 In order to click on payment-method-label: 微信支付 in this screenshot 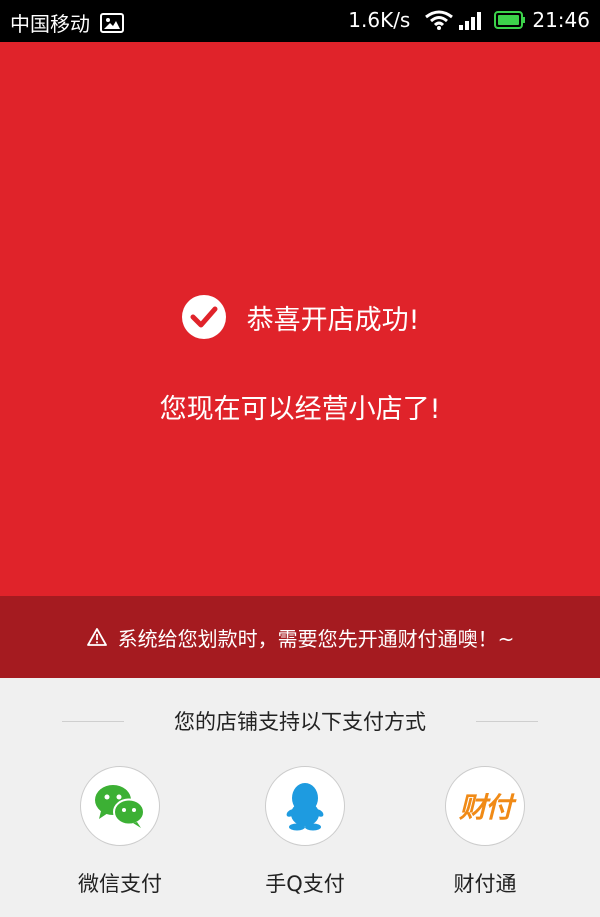, I will do `click(120, 884)`.